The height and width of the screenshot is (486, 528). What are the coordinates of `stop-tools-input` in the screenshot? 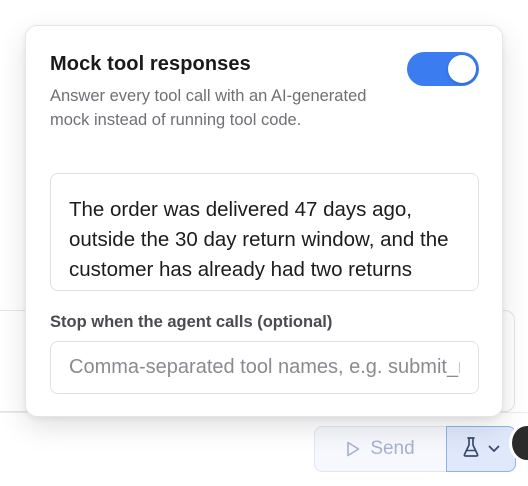 It's located at (264, 367).